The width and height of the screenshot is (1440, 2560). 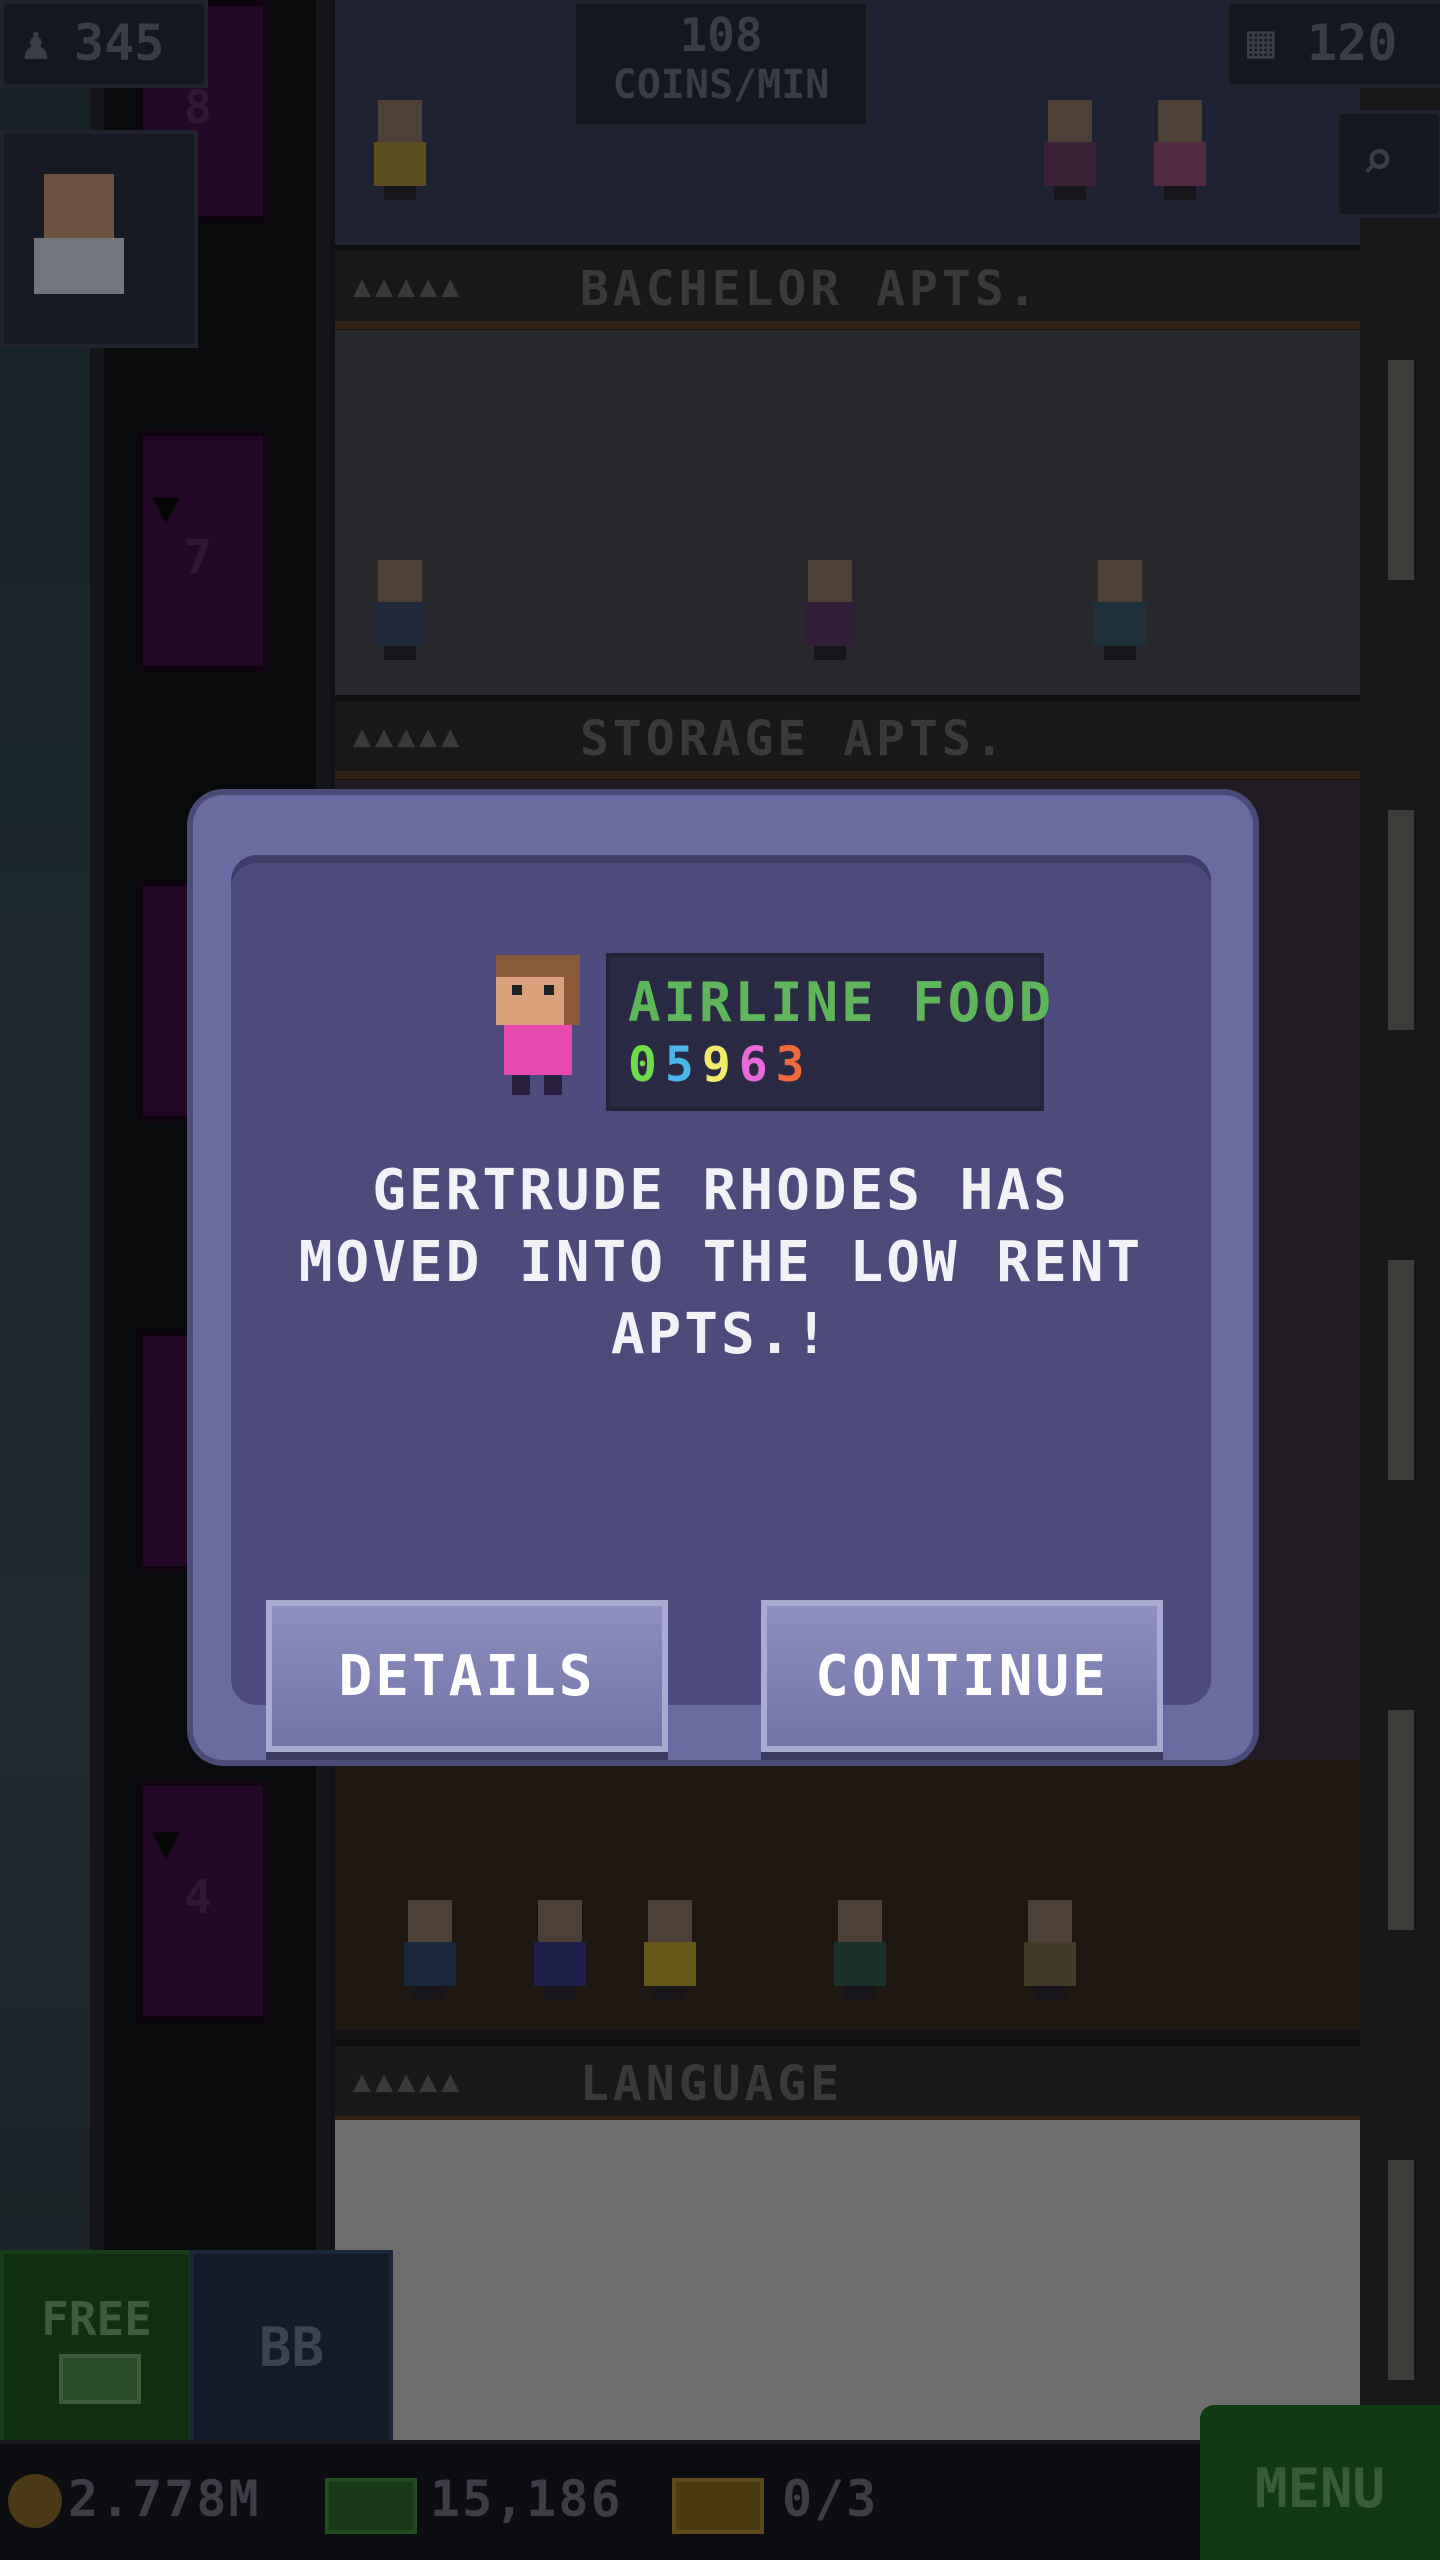 I want to click on details-button: DETAILS, so click(x=467, y=1676).